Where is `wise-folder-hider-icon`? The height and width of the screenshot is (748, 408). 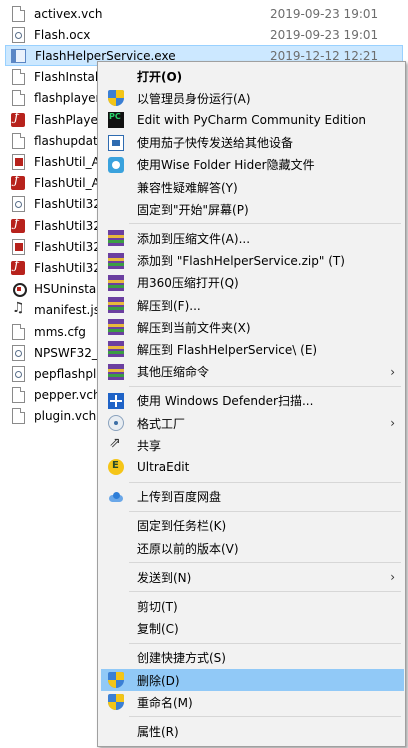
wise-folder-hider-icon is located at coordinates (116, 164).